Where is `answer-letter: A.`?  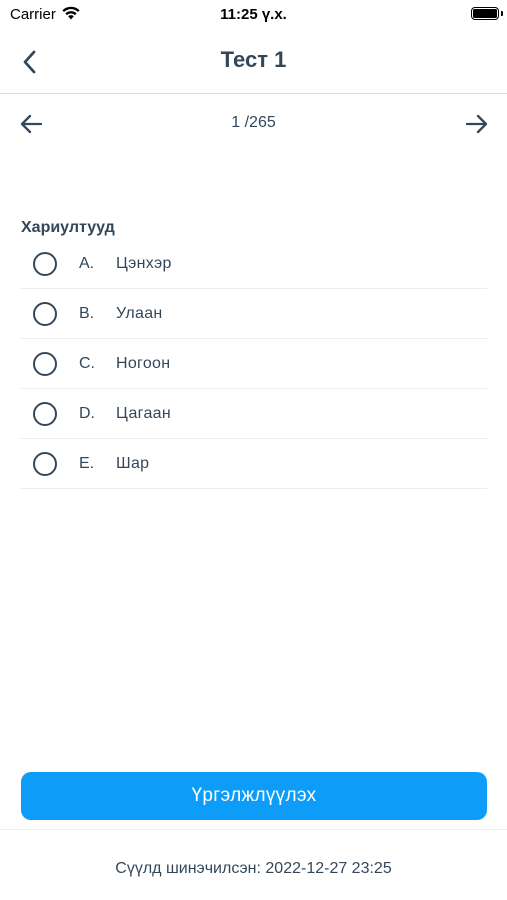
answer-letter: A. is located at coordinates (87, 263).